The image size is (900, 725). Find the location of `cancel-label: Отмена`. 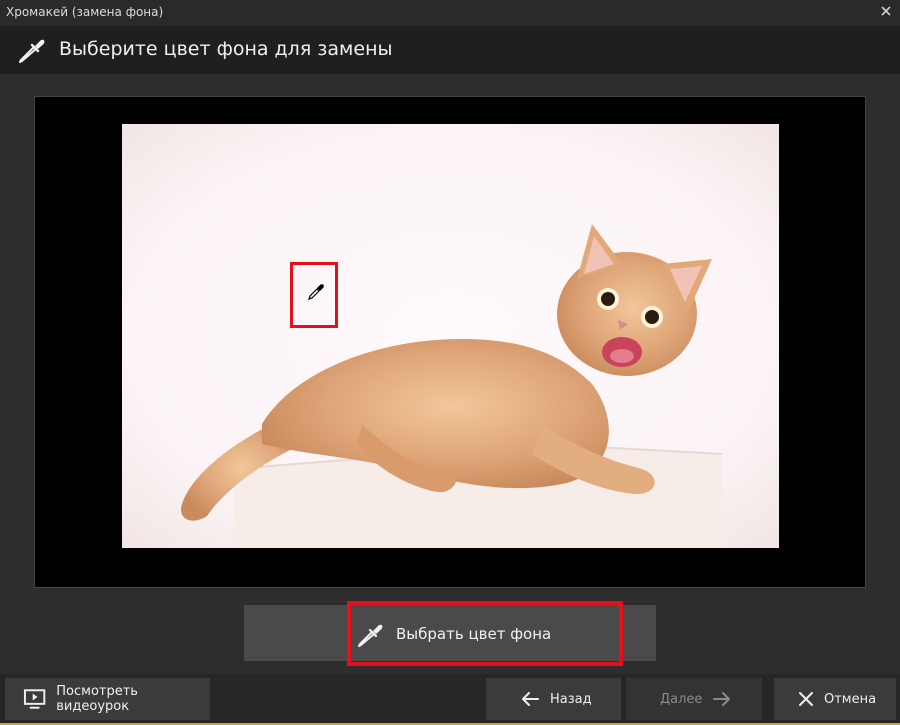

cancel-label: Отмена is located at coordinates (850, 699).